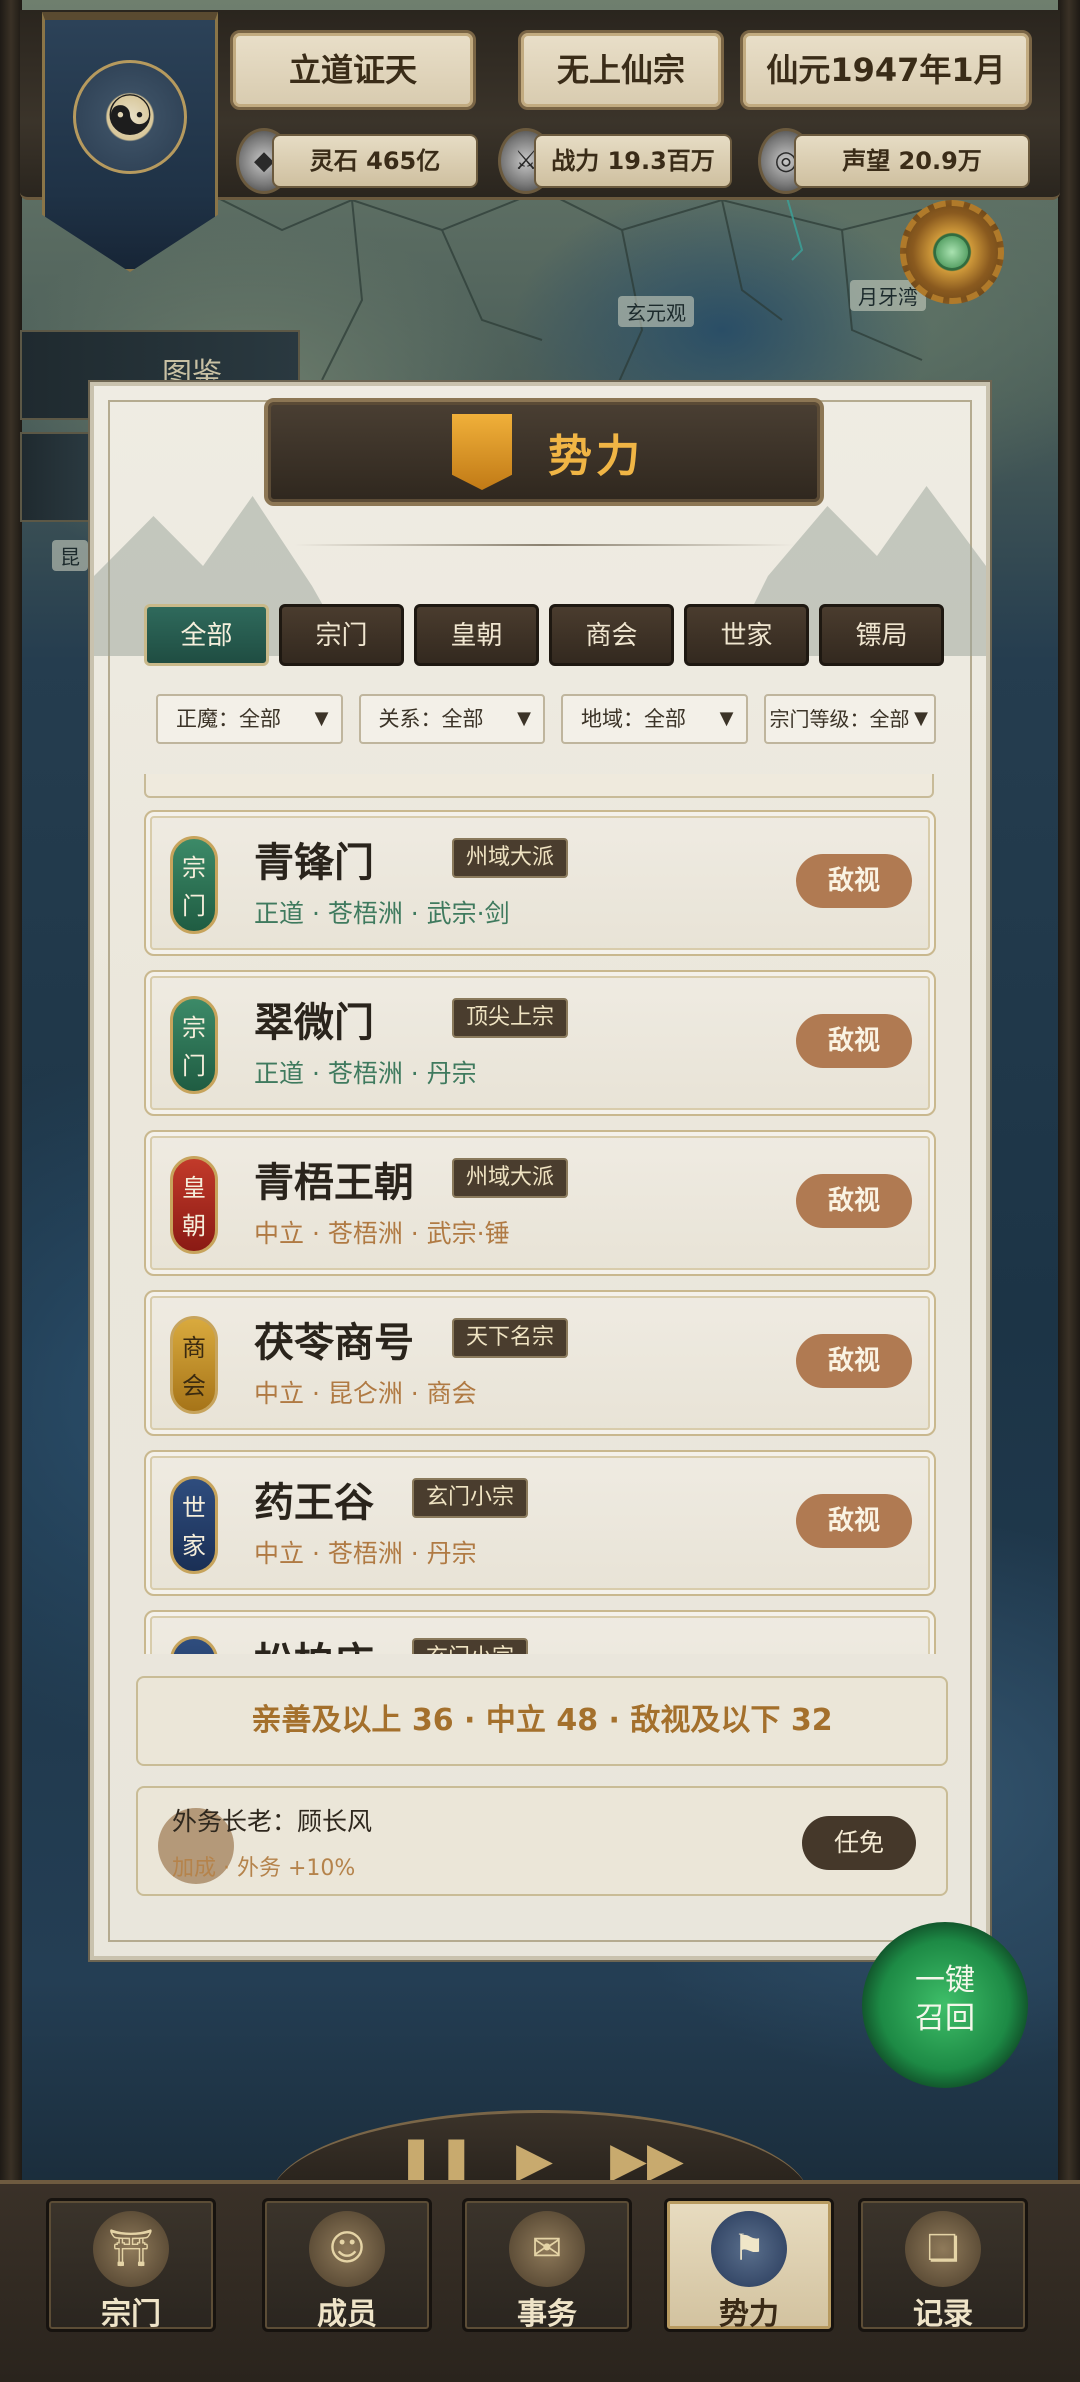  Describe the element at coordinates (341, 635) in the screenshot. I see `tab-sect: 宗门` at that location.